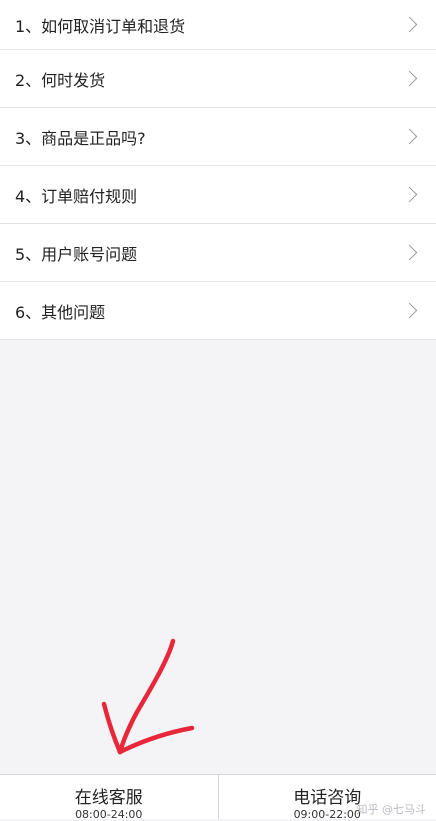  I want to click on faq-item-shipping-time: 2、何时发货, so click(218, 79).